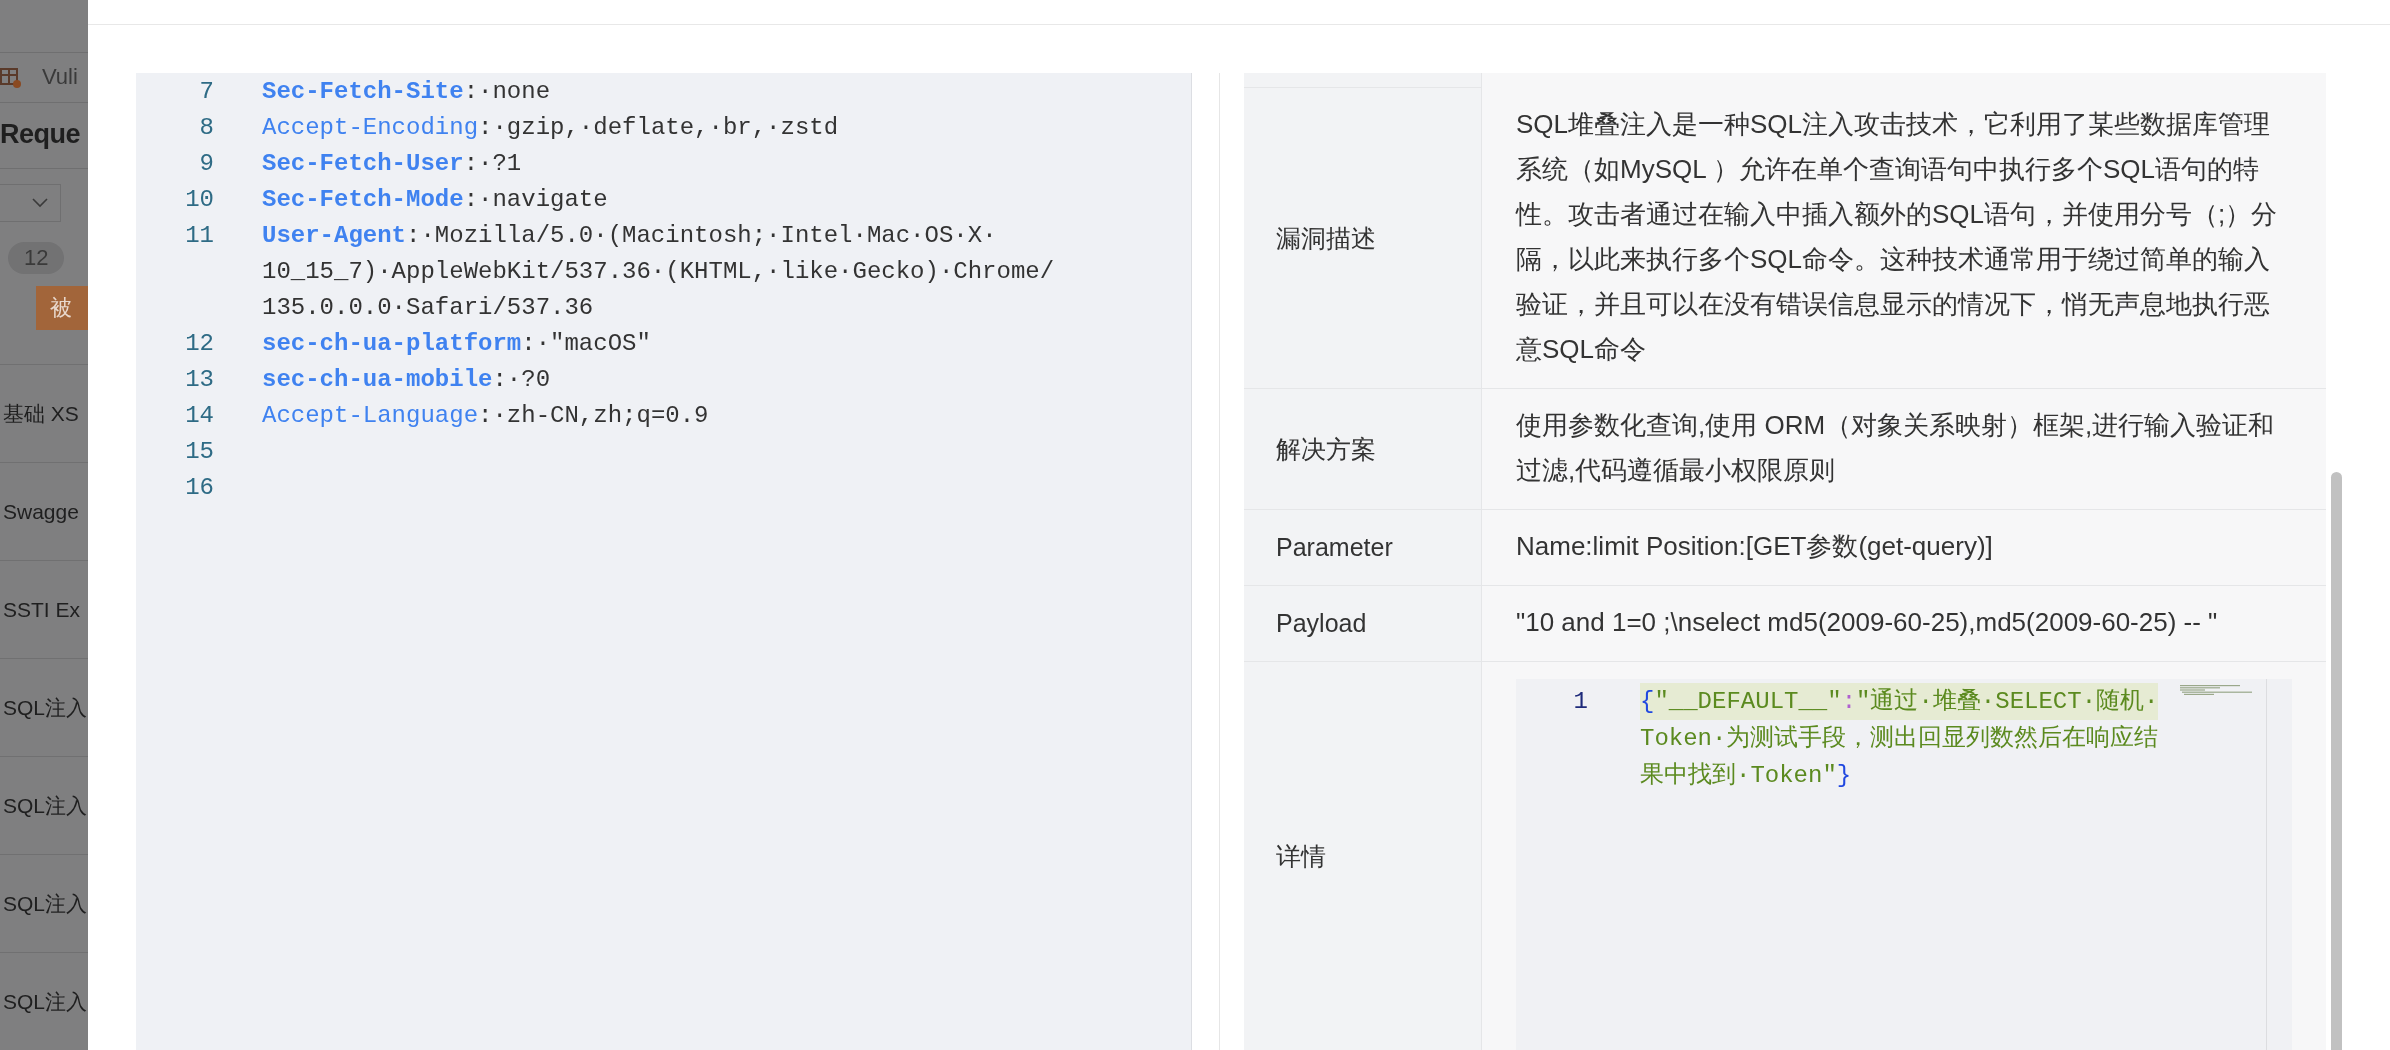 The image size is (2390, 1050). Describe the element at coordinates (62, 308) in the screenshot. I see `tab-button: 被` at that location.